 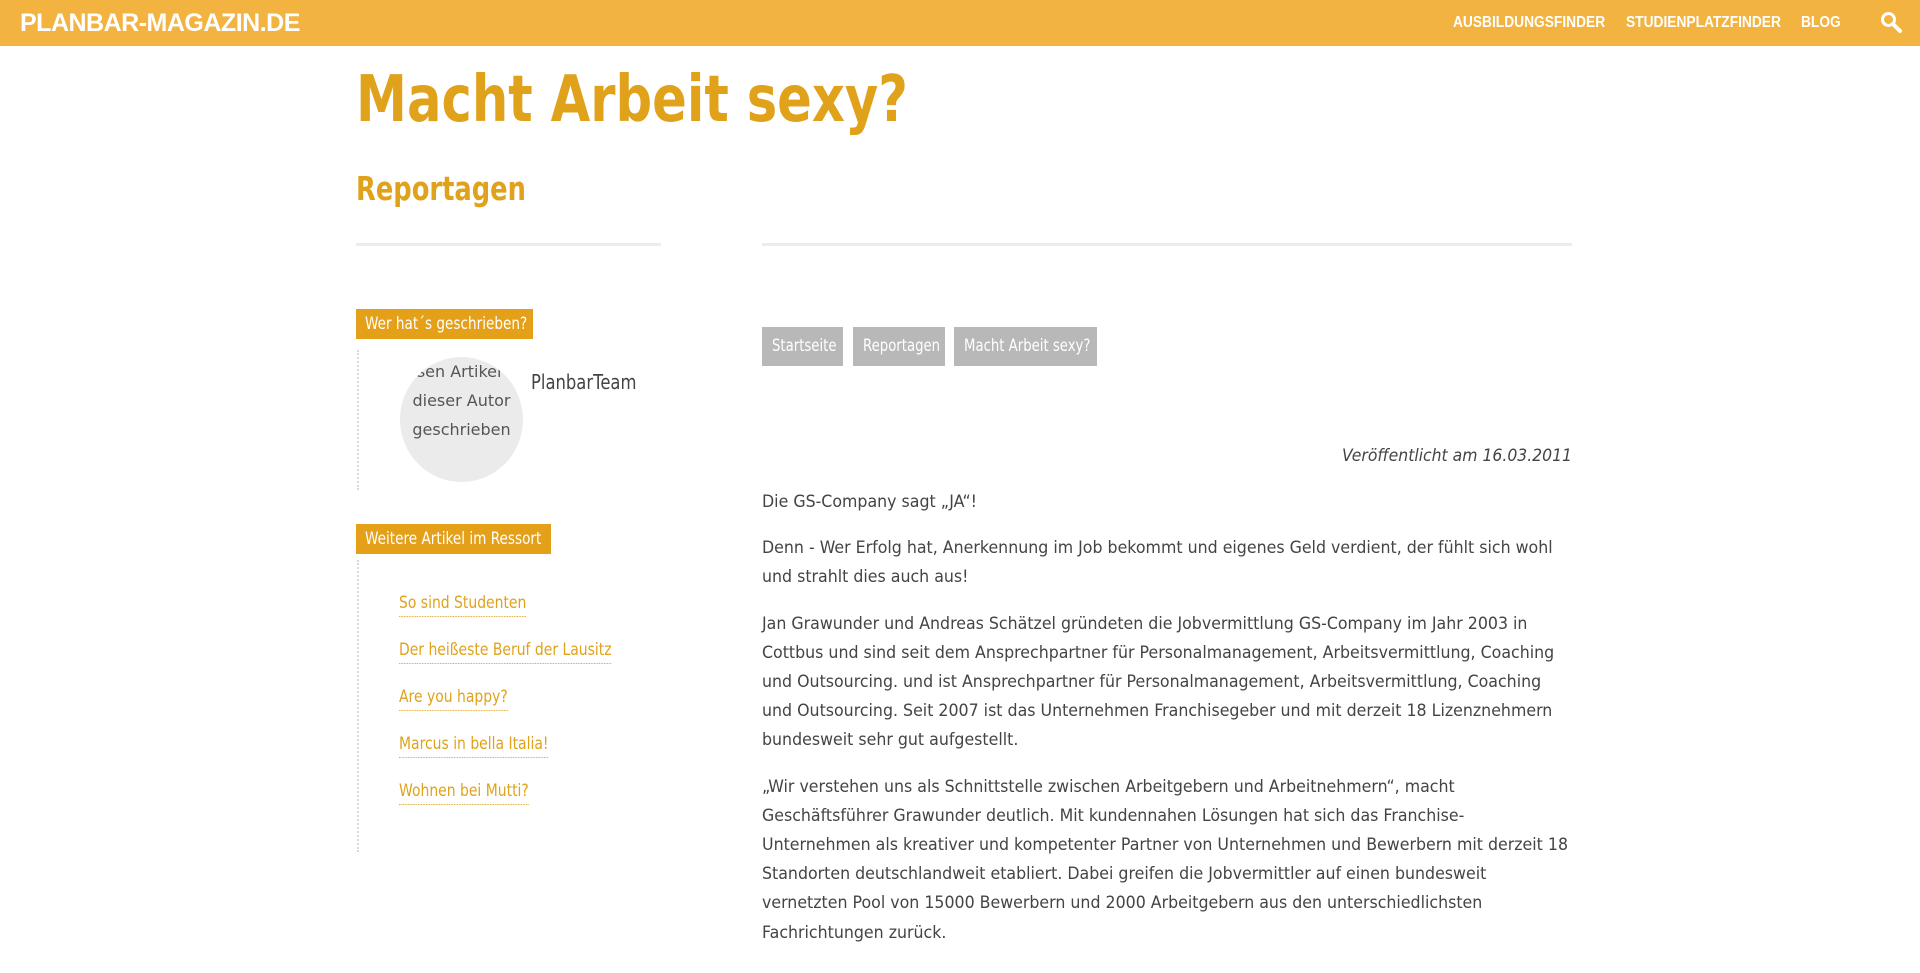 What do you see at coordinates (444, 324) in the screenshot?
I see `author-heading: Wer hat´s geschrieben?` at bounding box center [444, 324].